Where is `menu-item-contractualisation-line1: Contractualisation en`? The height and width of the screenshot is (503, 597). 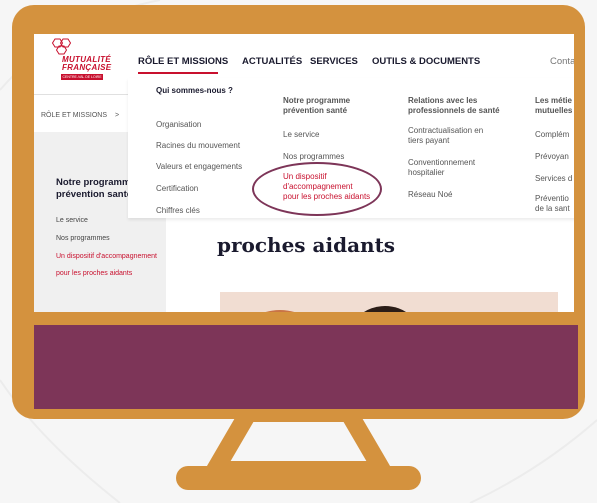
menu-item-contractualisation-line1: Contractualisation en is located at coordinates (445, 131).